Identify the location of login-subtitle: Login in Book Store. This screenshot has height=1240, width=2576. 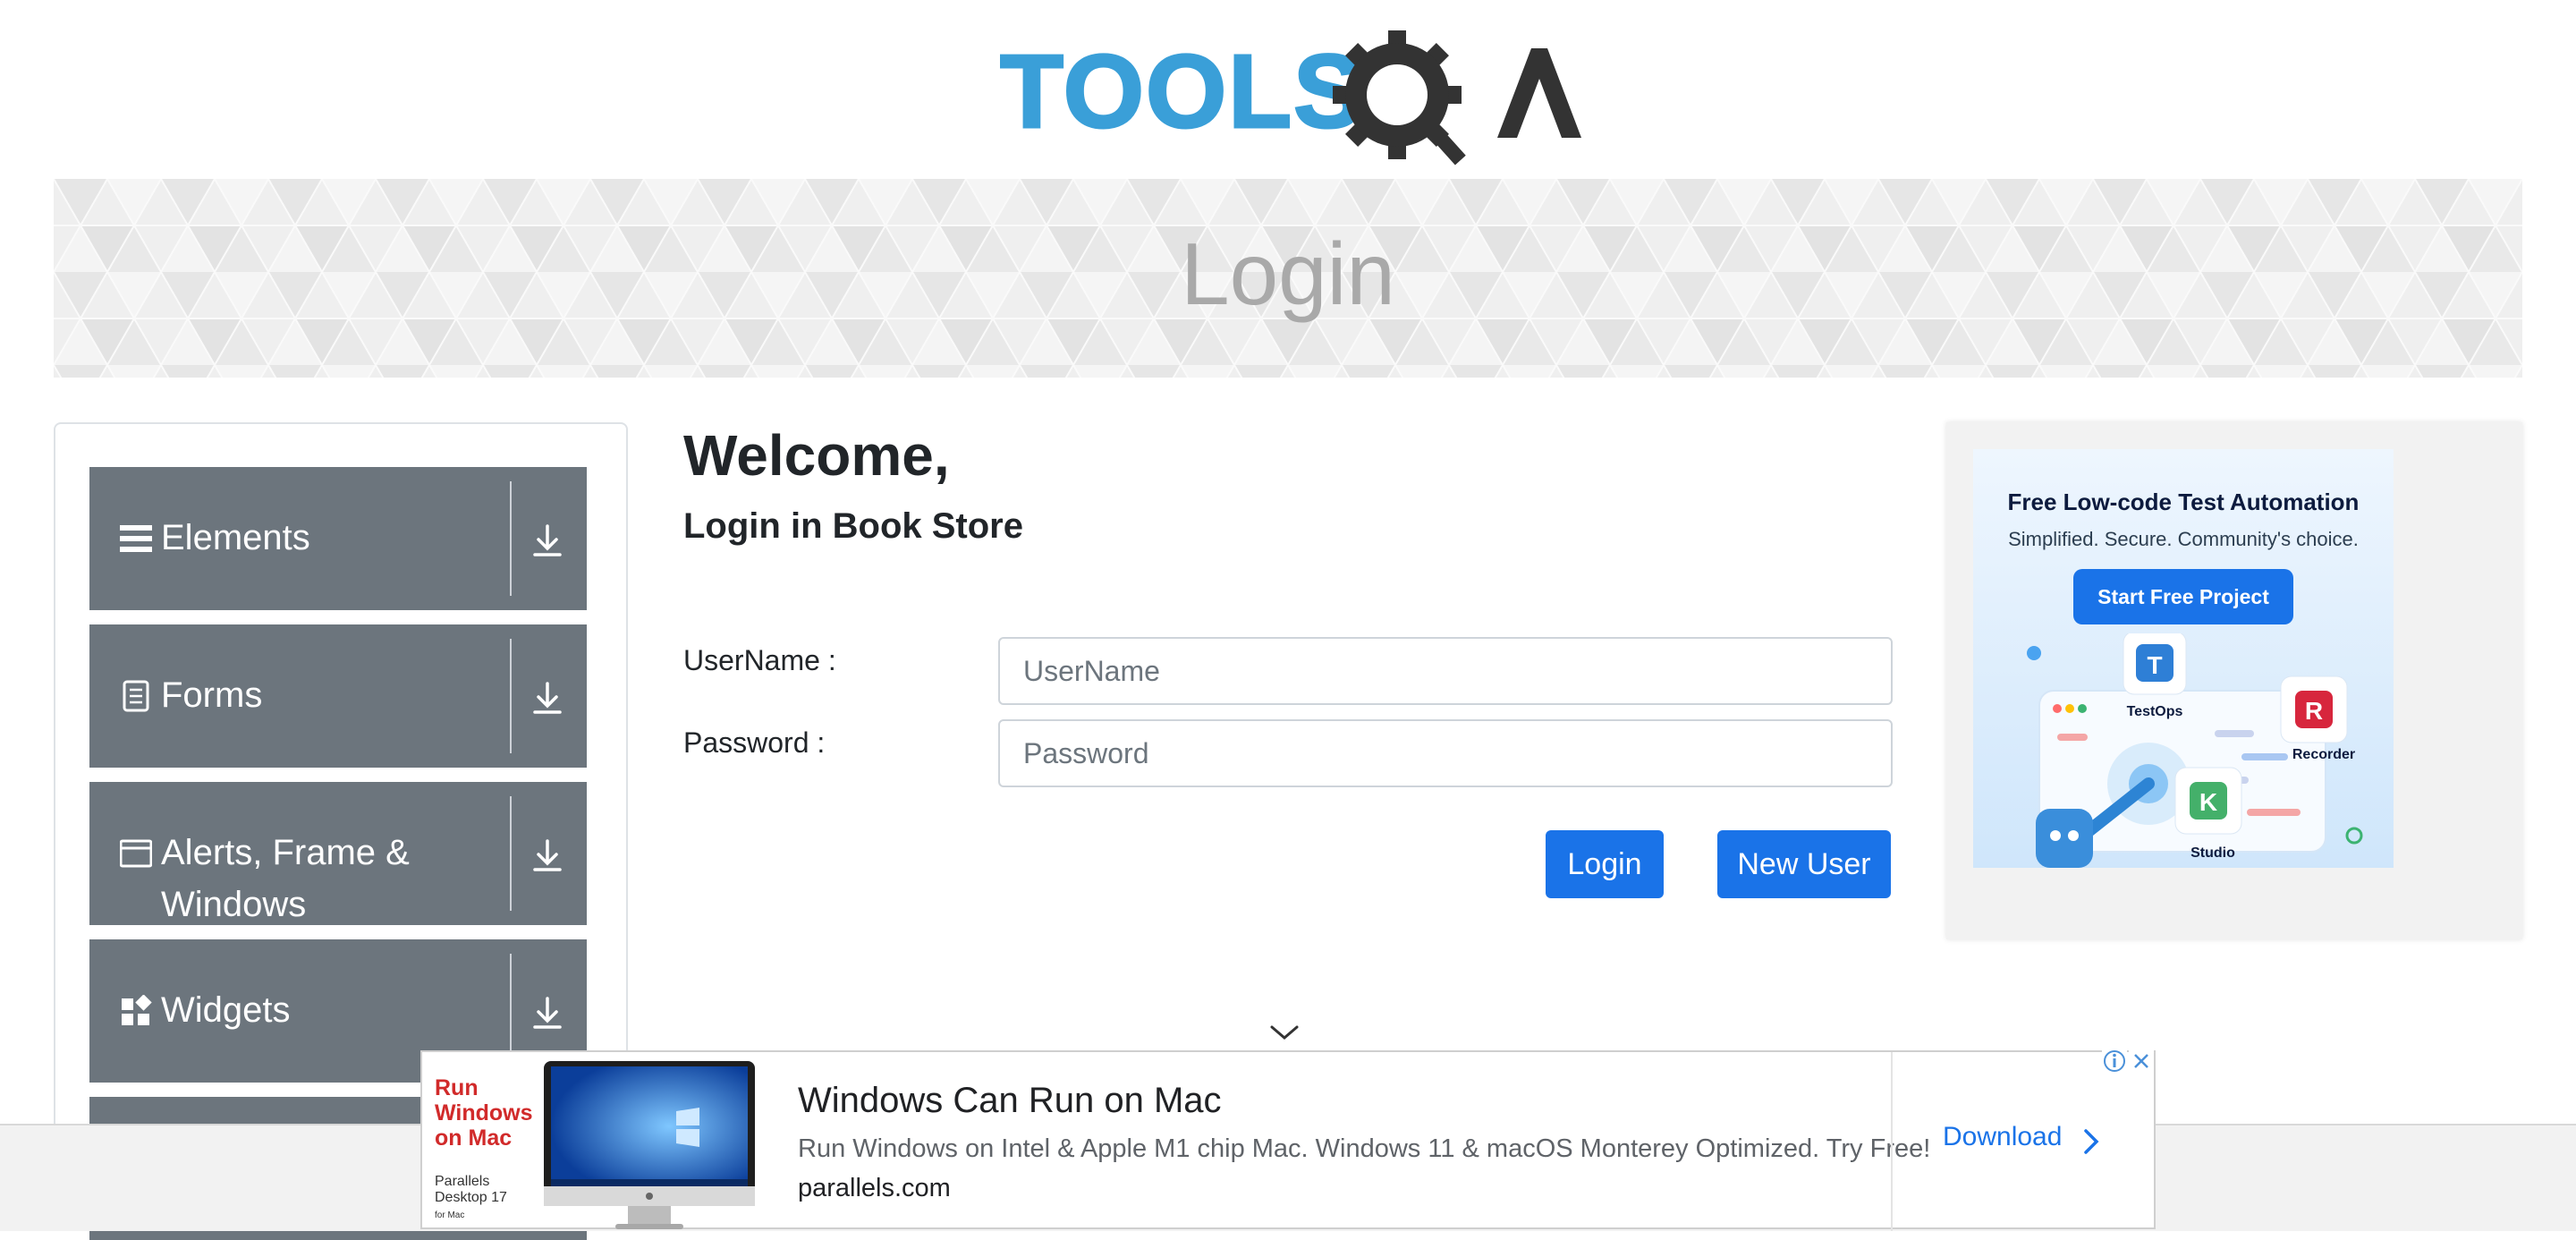
(853, 526).